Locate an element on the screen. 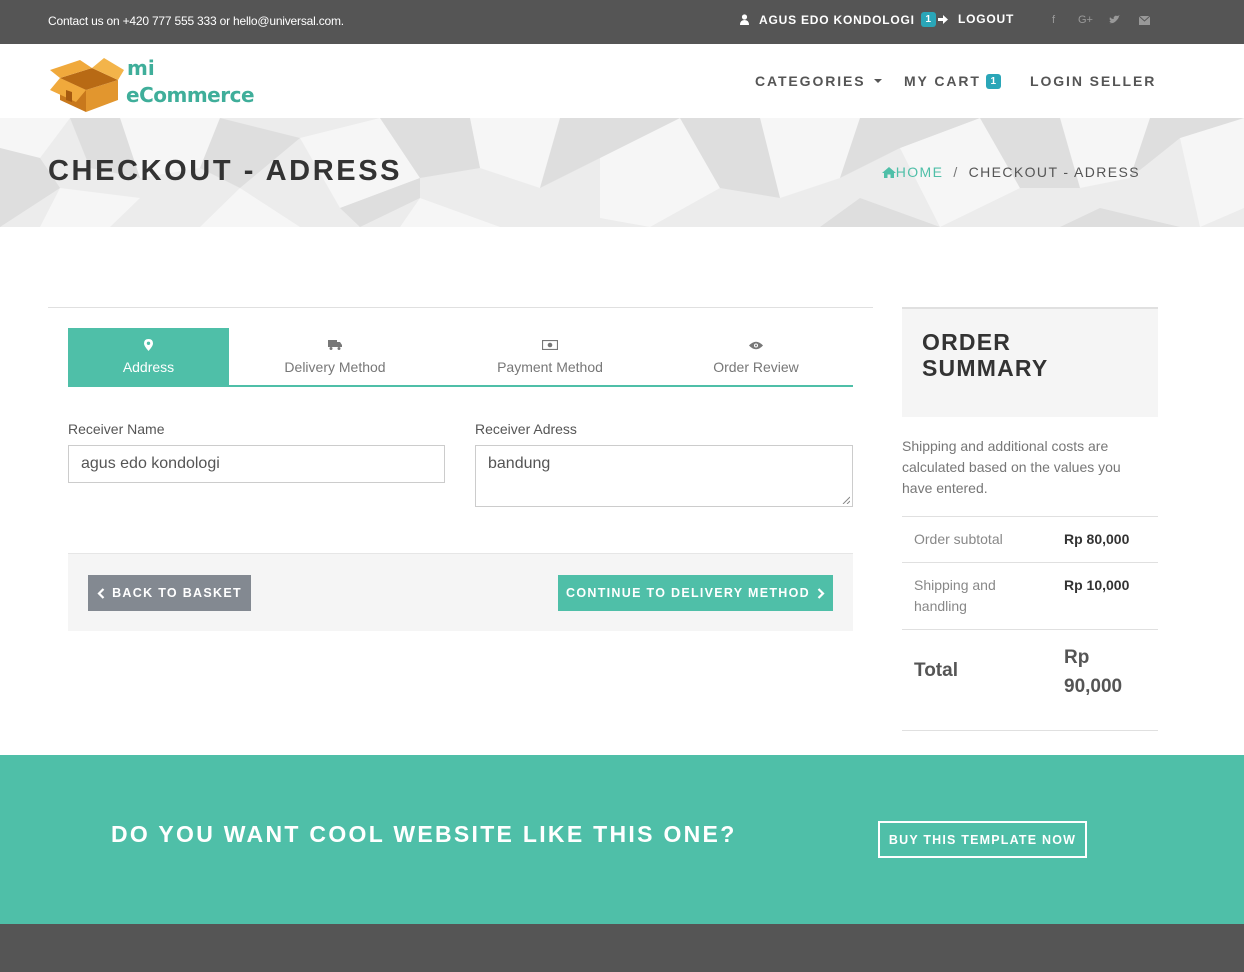 The height and width of the screenshot is (972, 1244). page-title: CHECKOUT - ADRESS is located at coordinates (225, 171).